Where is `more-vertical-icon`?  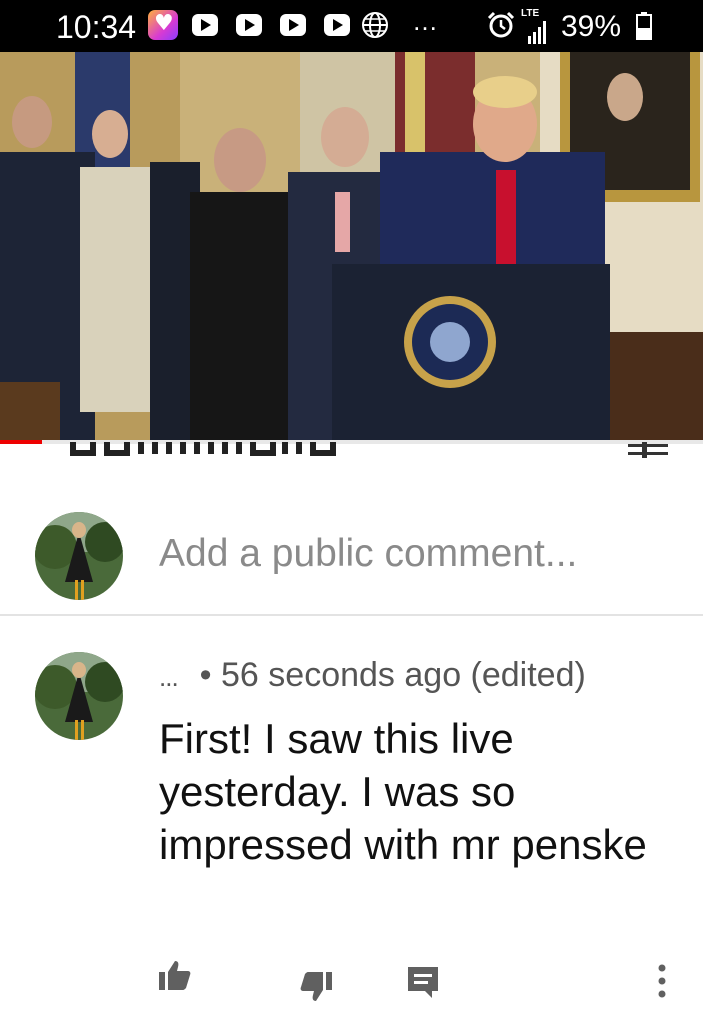 more-vertical-icon is located at coordinates (662, 982).